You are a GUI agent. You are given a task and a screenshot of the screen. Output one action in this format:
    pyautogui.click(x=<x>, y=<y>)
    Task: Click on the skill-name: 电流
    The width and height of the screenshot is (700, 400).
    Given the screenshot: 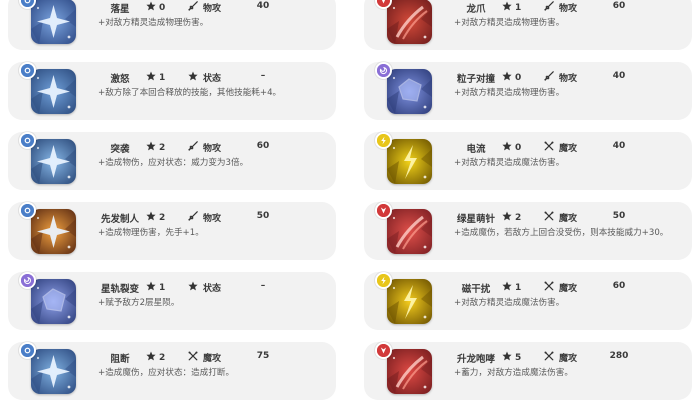 What is the action you would take?
    pyautogui.click(x=476, y=149)
    